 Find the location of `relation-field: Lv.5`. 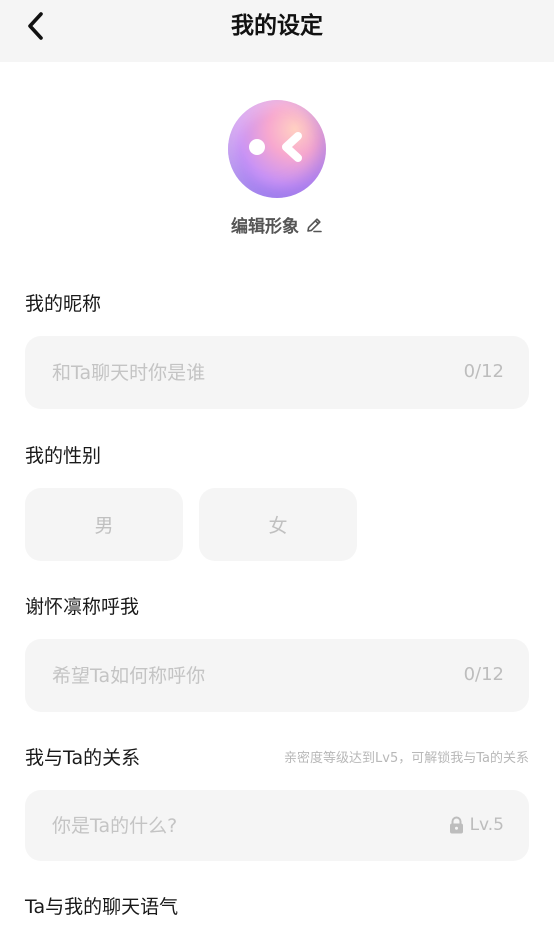

relation-field: Lv.5 is located at coordinates (277, 825).